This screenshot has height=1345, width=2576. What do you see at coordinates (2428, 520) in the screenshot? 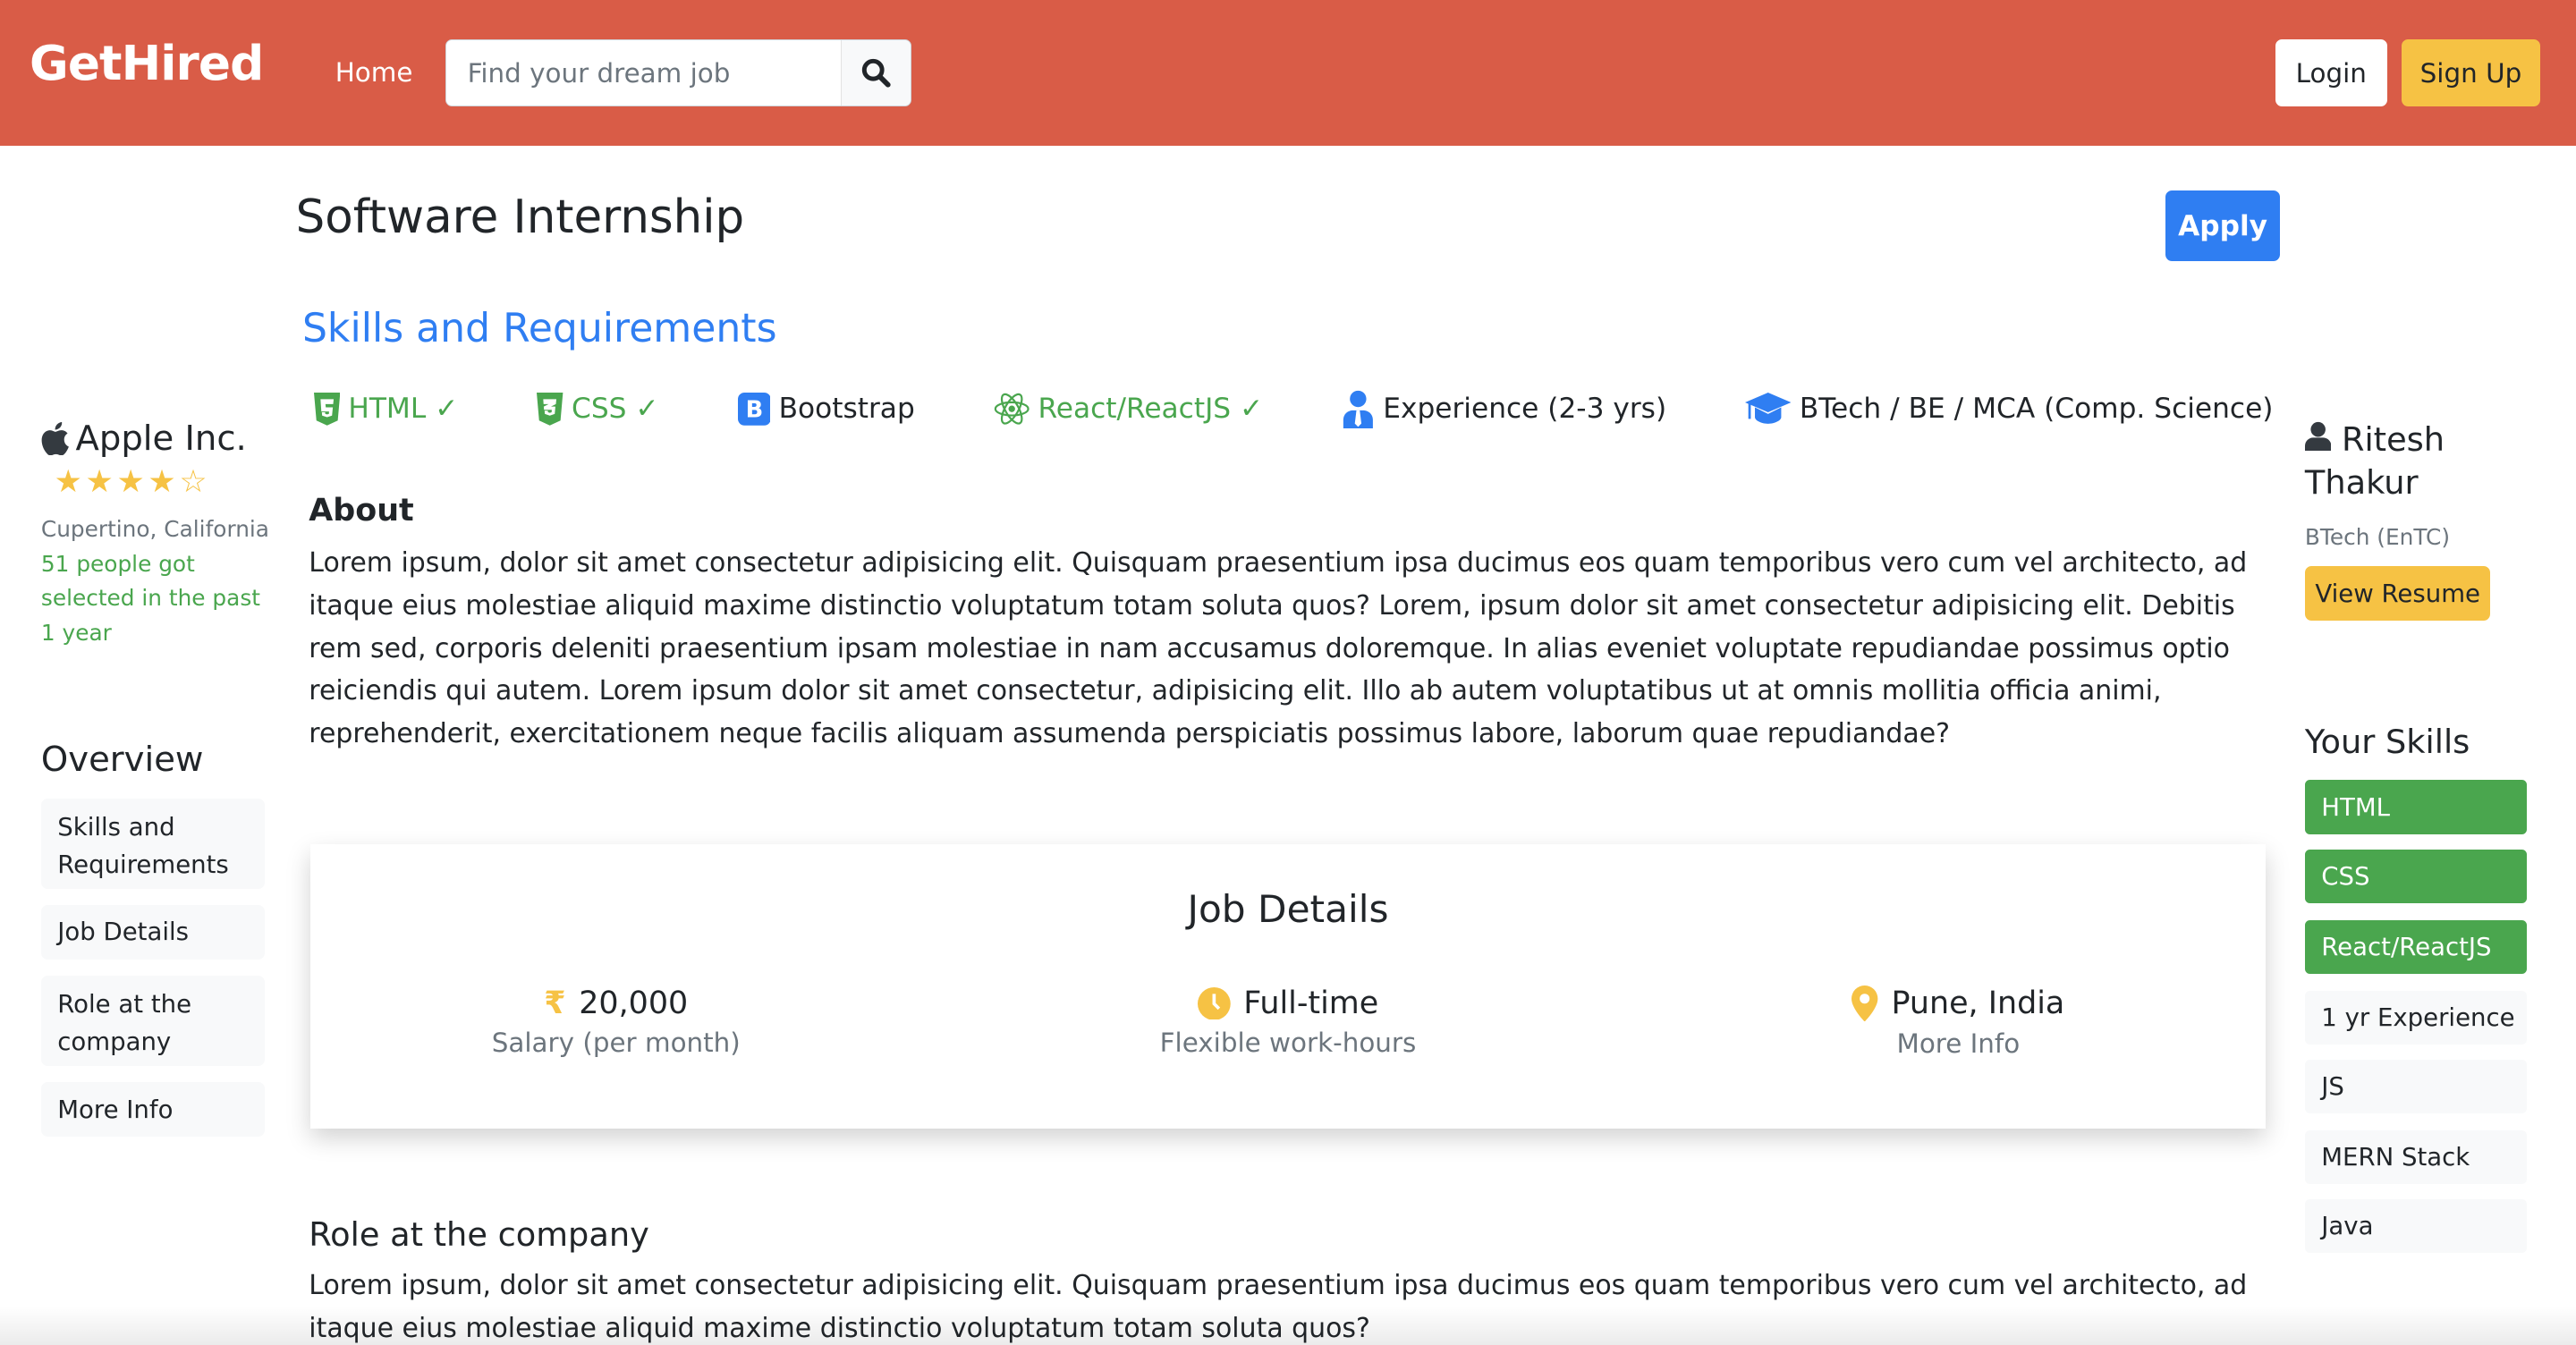
I see `user-panel: Ritesh Thakur BTech (EnTC) View Resume` at bounding box center [2428, 520].